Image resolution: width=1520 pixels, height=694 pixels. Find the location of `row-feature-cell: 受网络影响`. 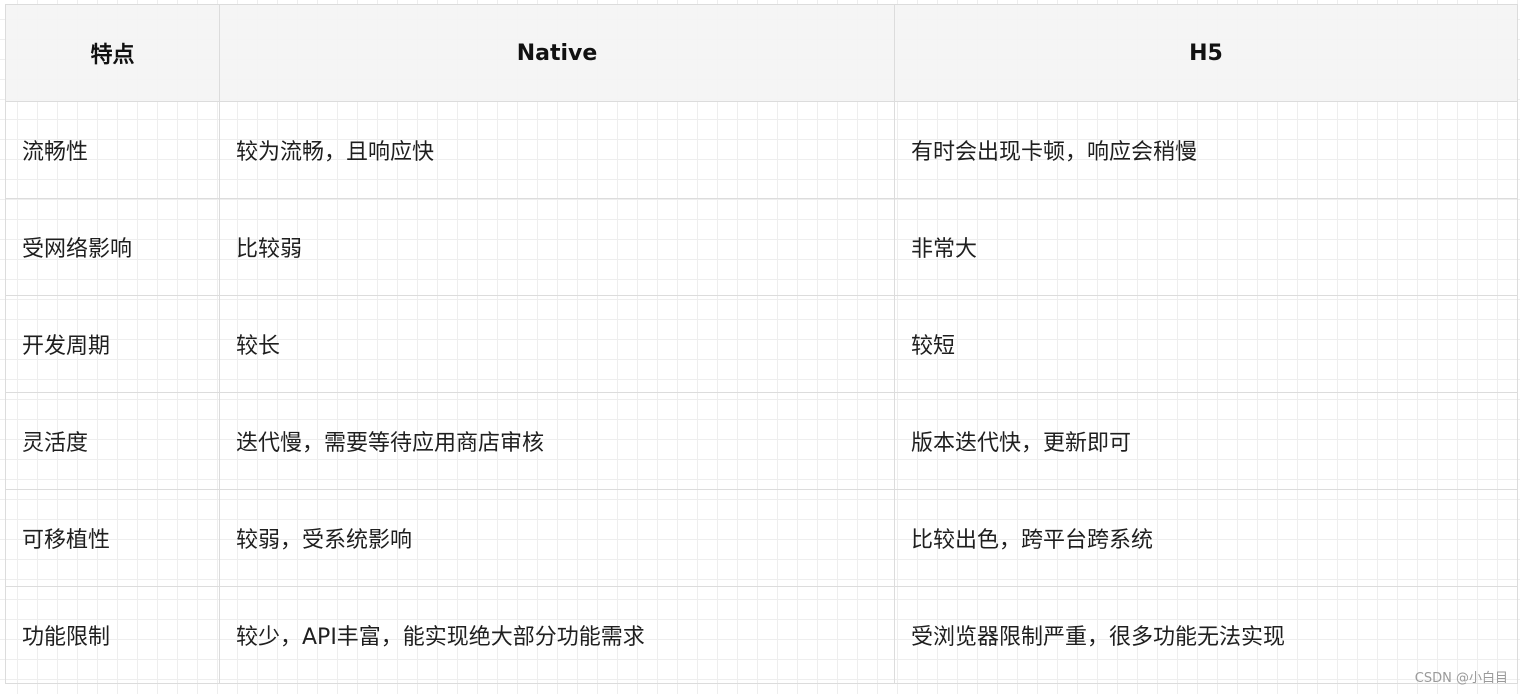

row-feature-cell: 受网络影响 is located at coordinates (112, 247).